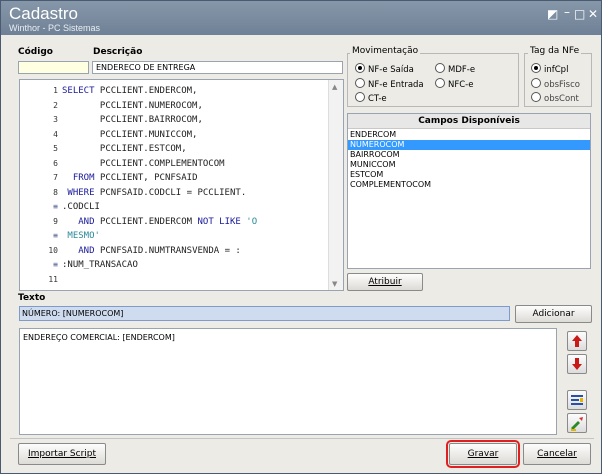 The height and width of the screenshot is (474, 602). What do you see at coordinates (561, 99) in the screenshot?
I see `radio-label: obsCont` at bounding box center [561, 99].